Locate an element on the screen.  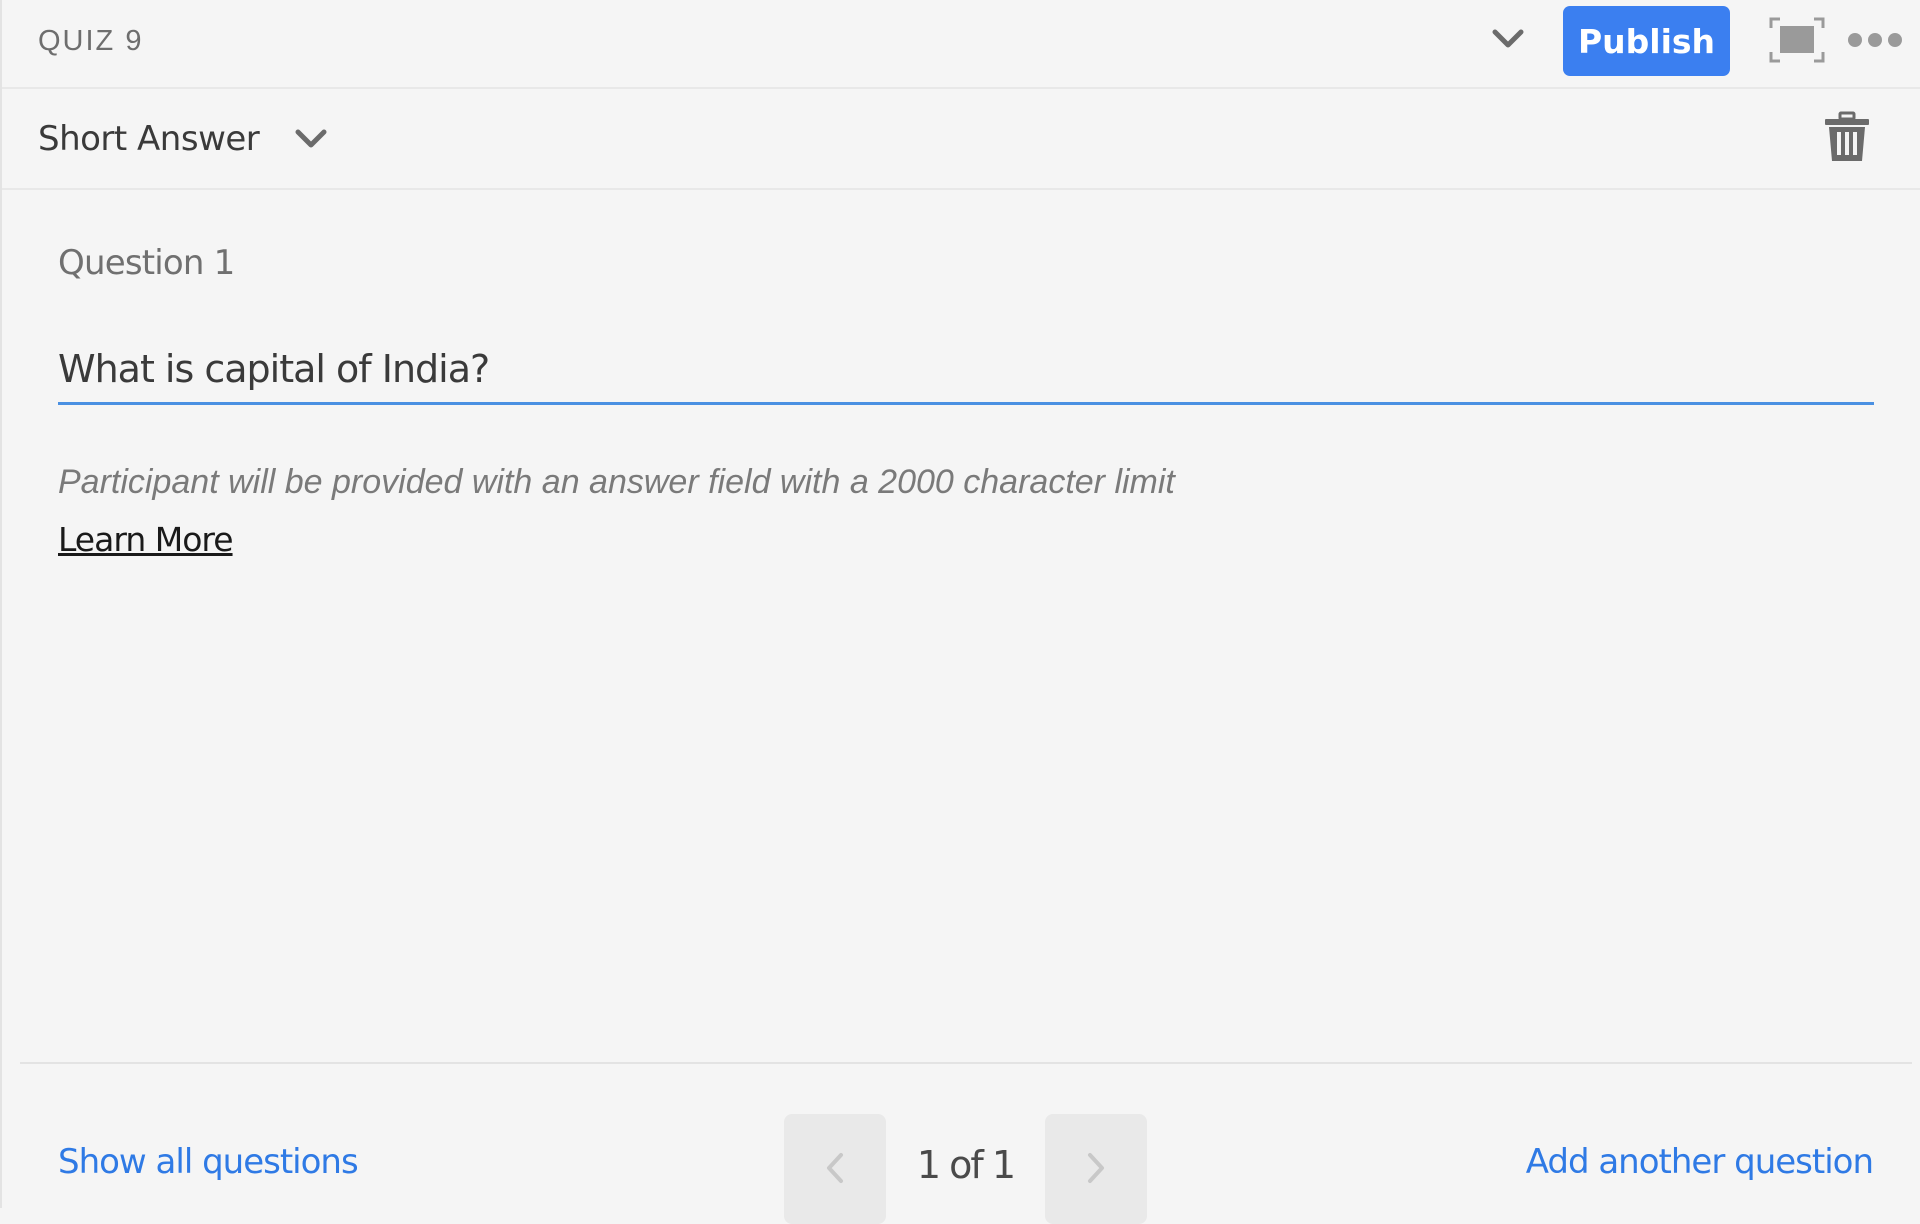
more-options-button is located at coordinates (1875, 40).